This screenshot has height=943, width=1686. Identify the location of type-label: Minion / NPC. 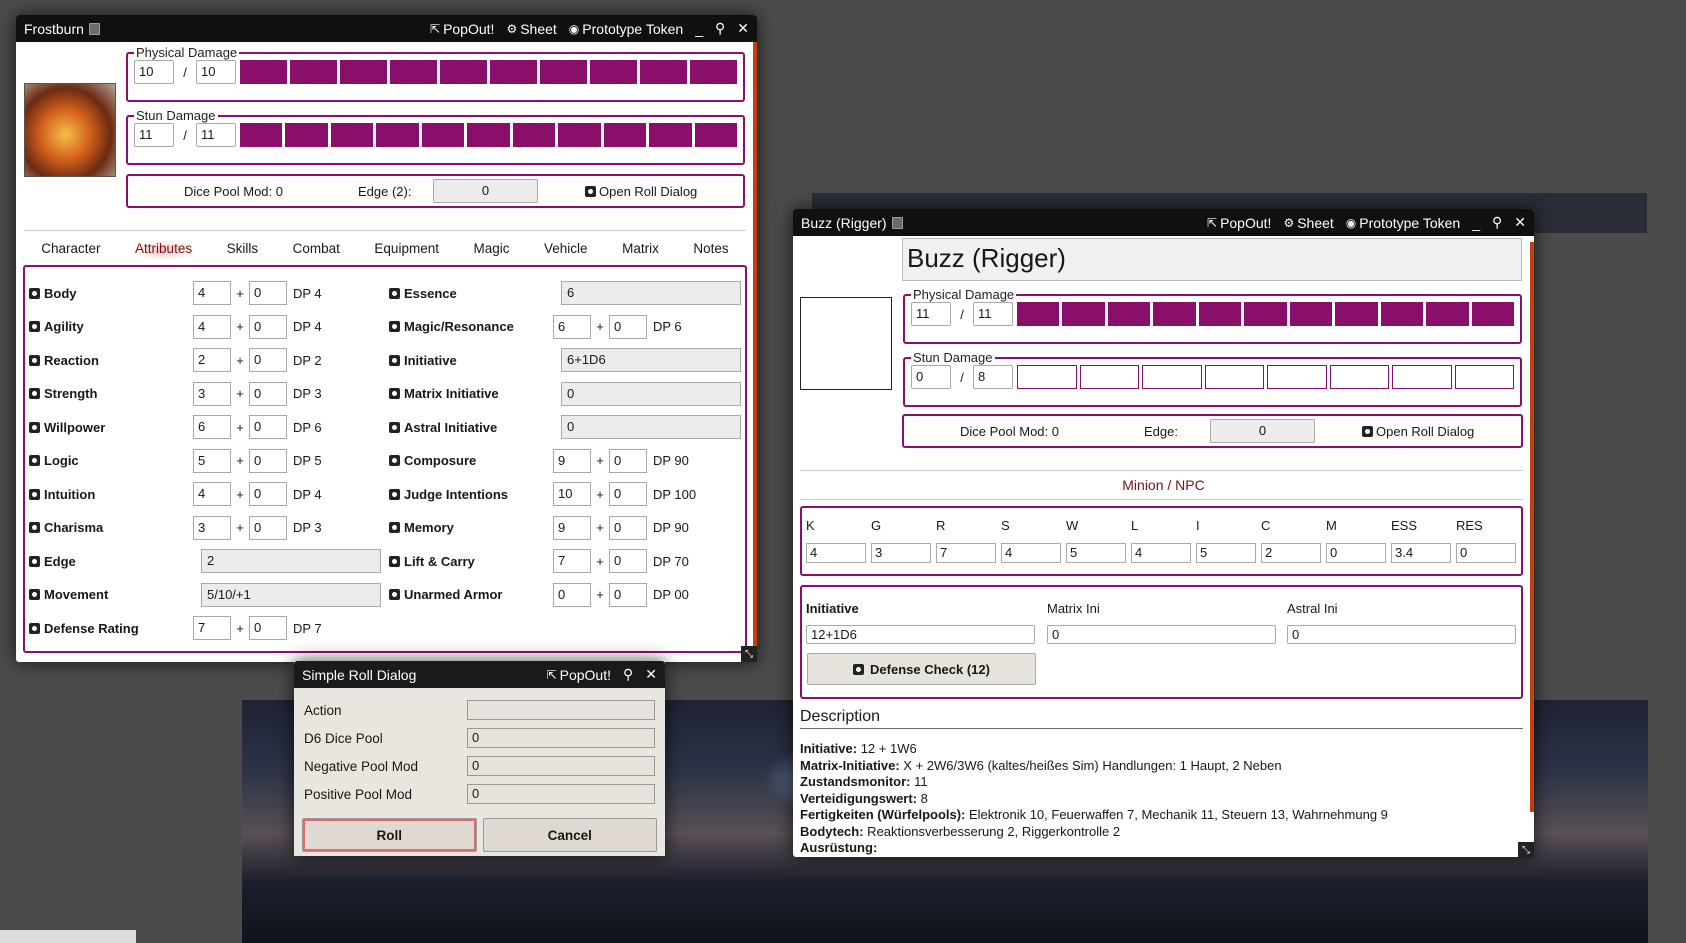
(1163, 485).